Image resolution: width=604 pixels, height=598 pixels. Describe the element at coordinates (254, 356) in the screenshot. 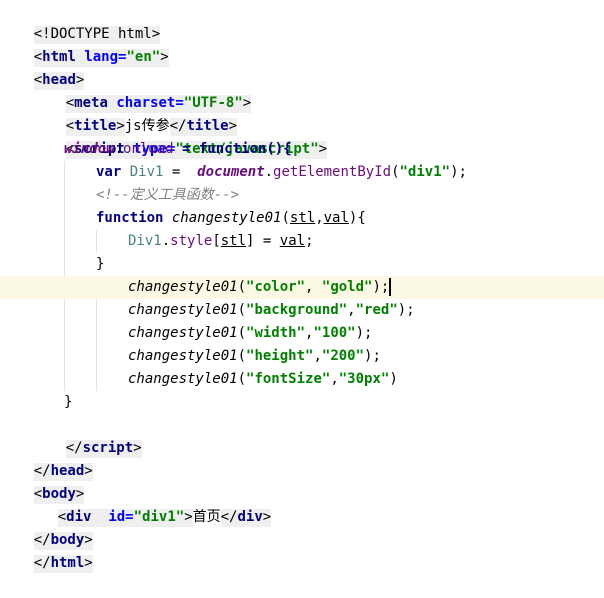

I see `code-line-16: changestyle01("height","200");` at that location.